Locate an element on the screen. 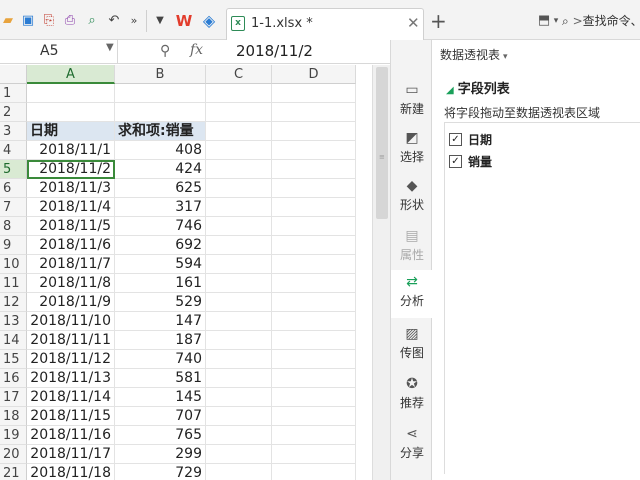  cell-a: 2018/11/5 is located at coordinates (71, 226).